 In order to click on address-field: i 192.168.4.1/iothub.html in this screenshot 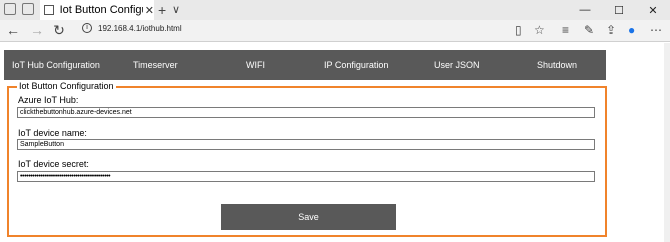, I will do `click(132, 28)`.